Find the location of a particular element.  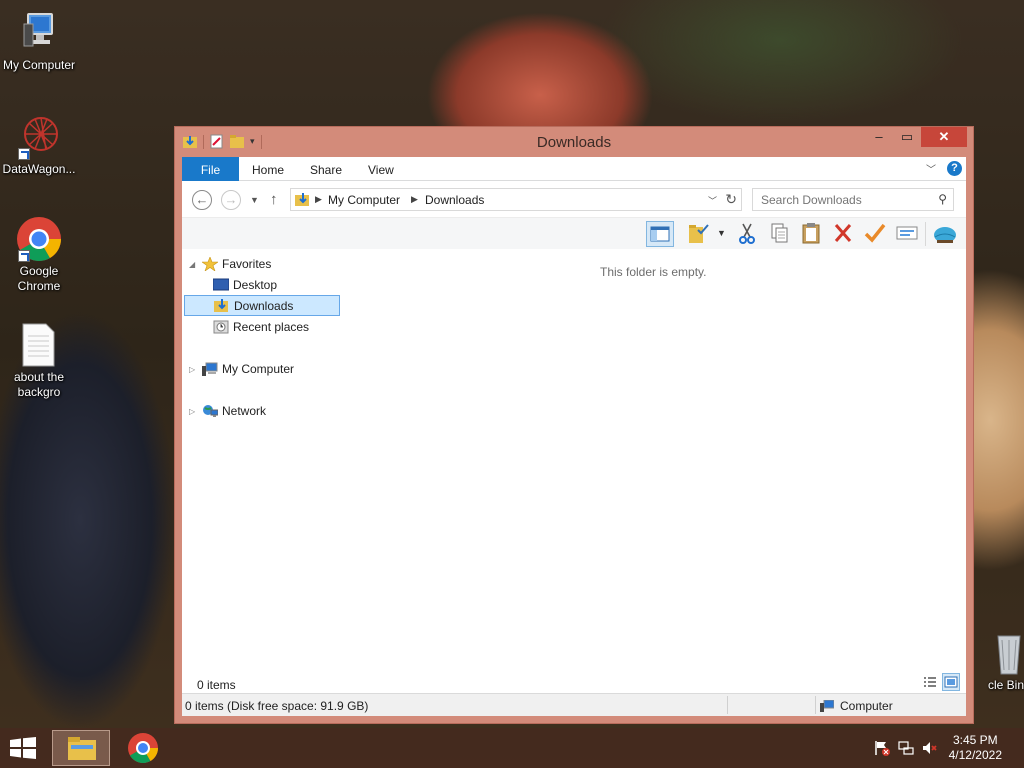

clock-date: 4/12/2022 is located at coordinates (975, 755).